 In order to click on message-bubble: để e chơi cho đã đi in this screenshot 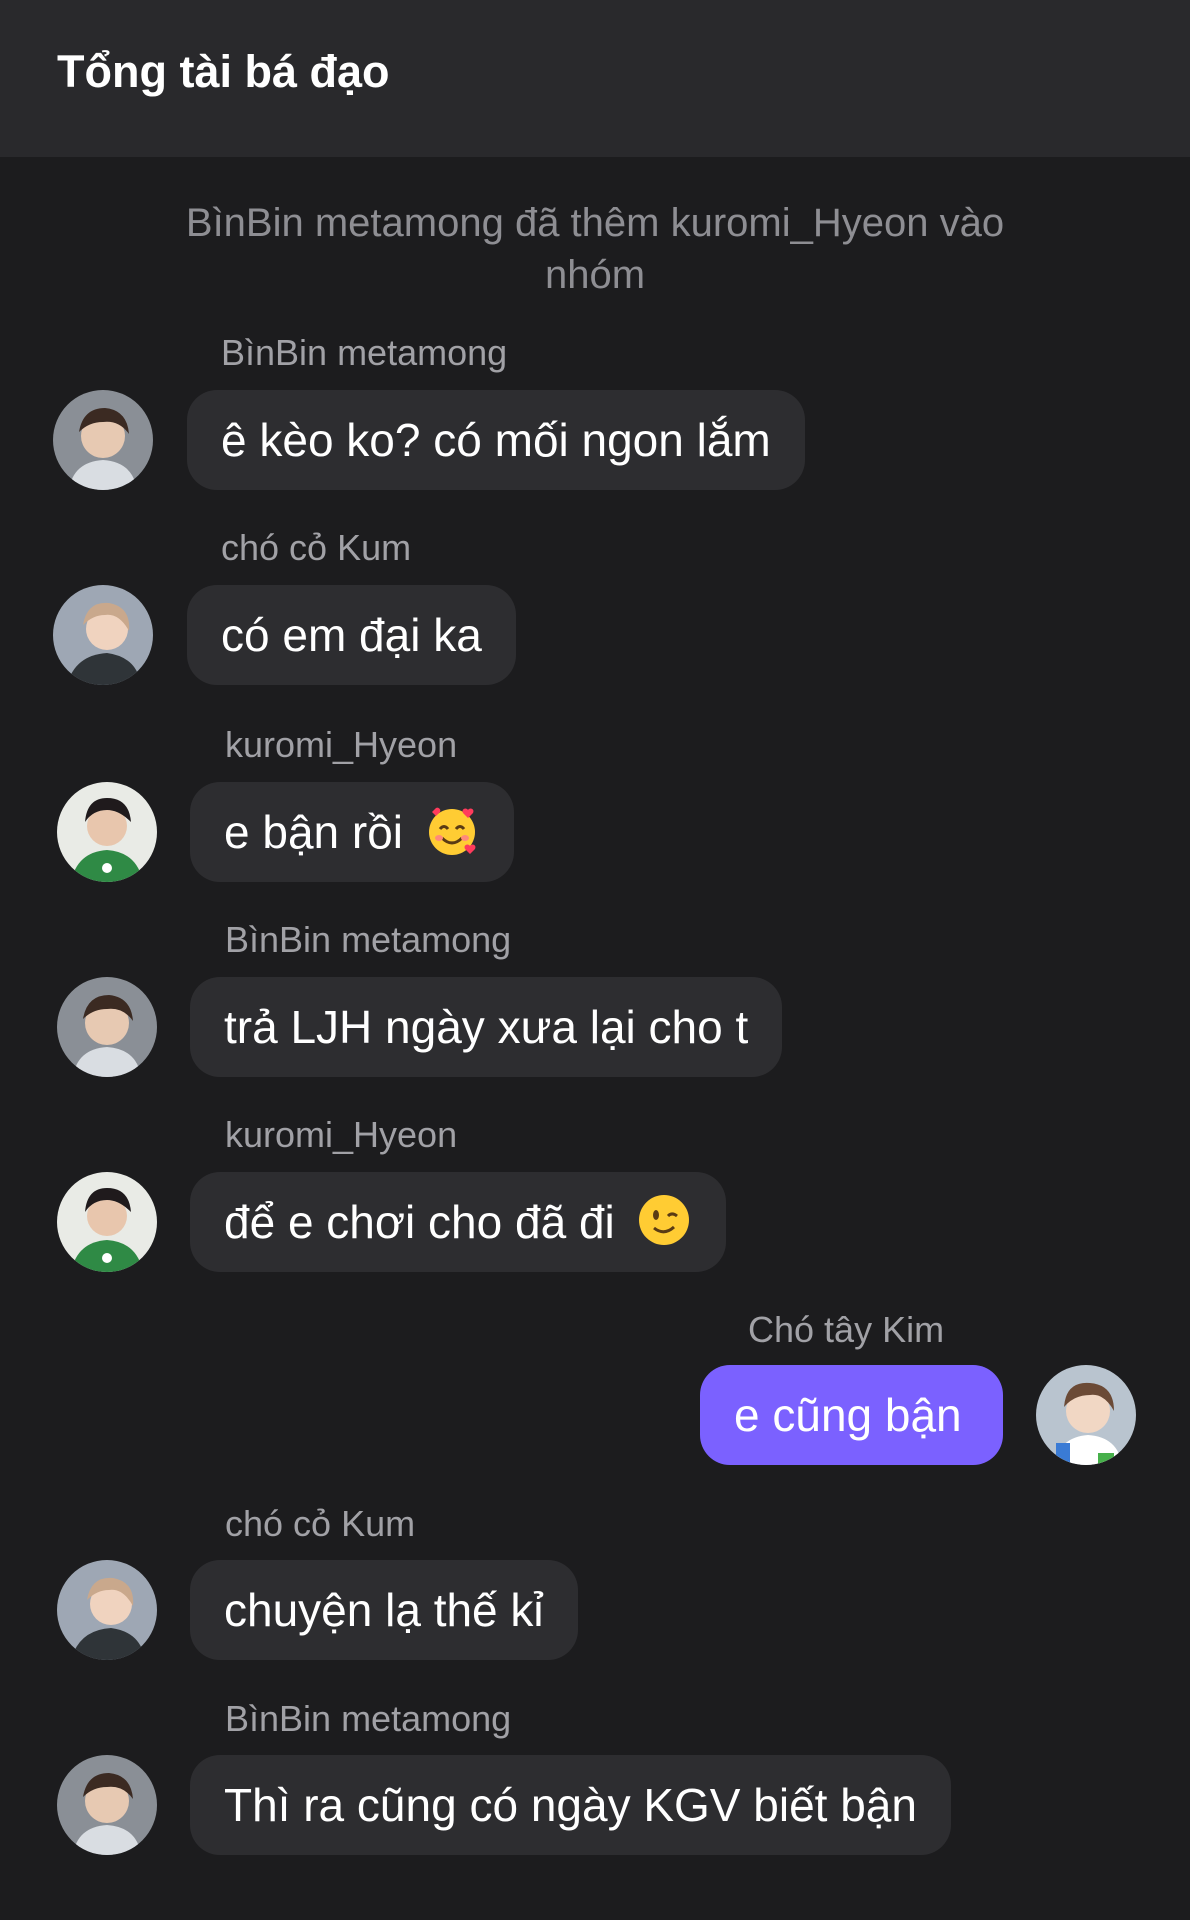, I will do `click(458, 1222)`.